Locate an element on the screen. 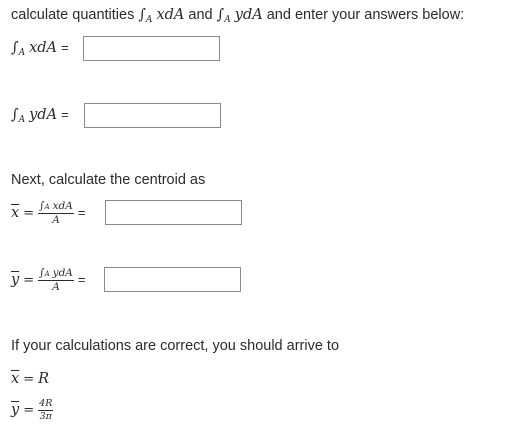 This screenshot has width=527, height=435. fraction-numerator: ∫A ydA is located at coordinates (56, 274).